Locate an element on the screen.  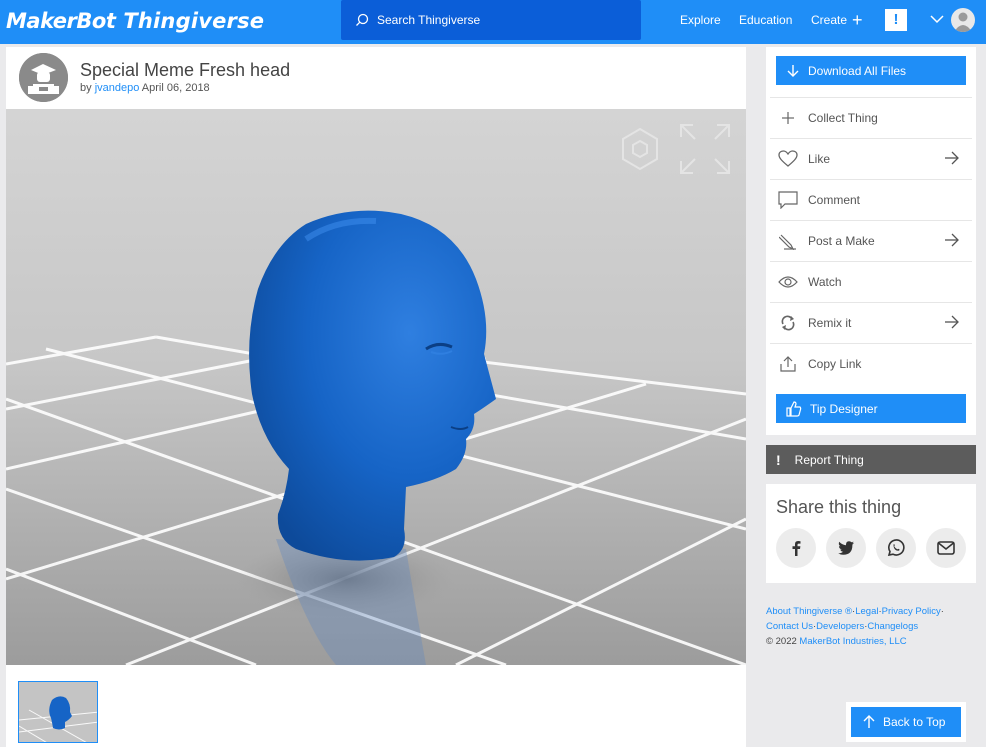
share-title: Share this thing is located at coordinates (839, 507).